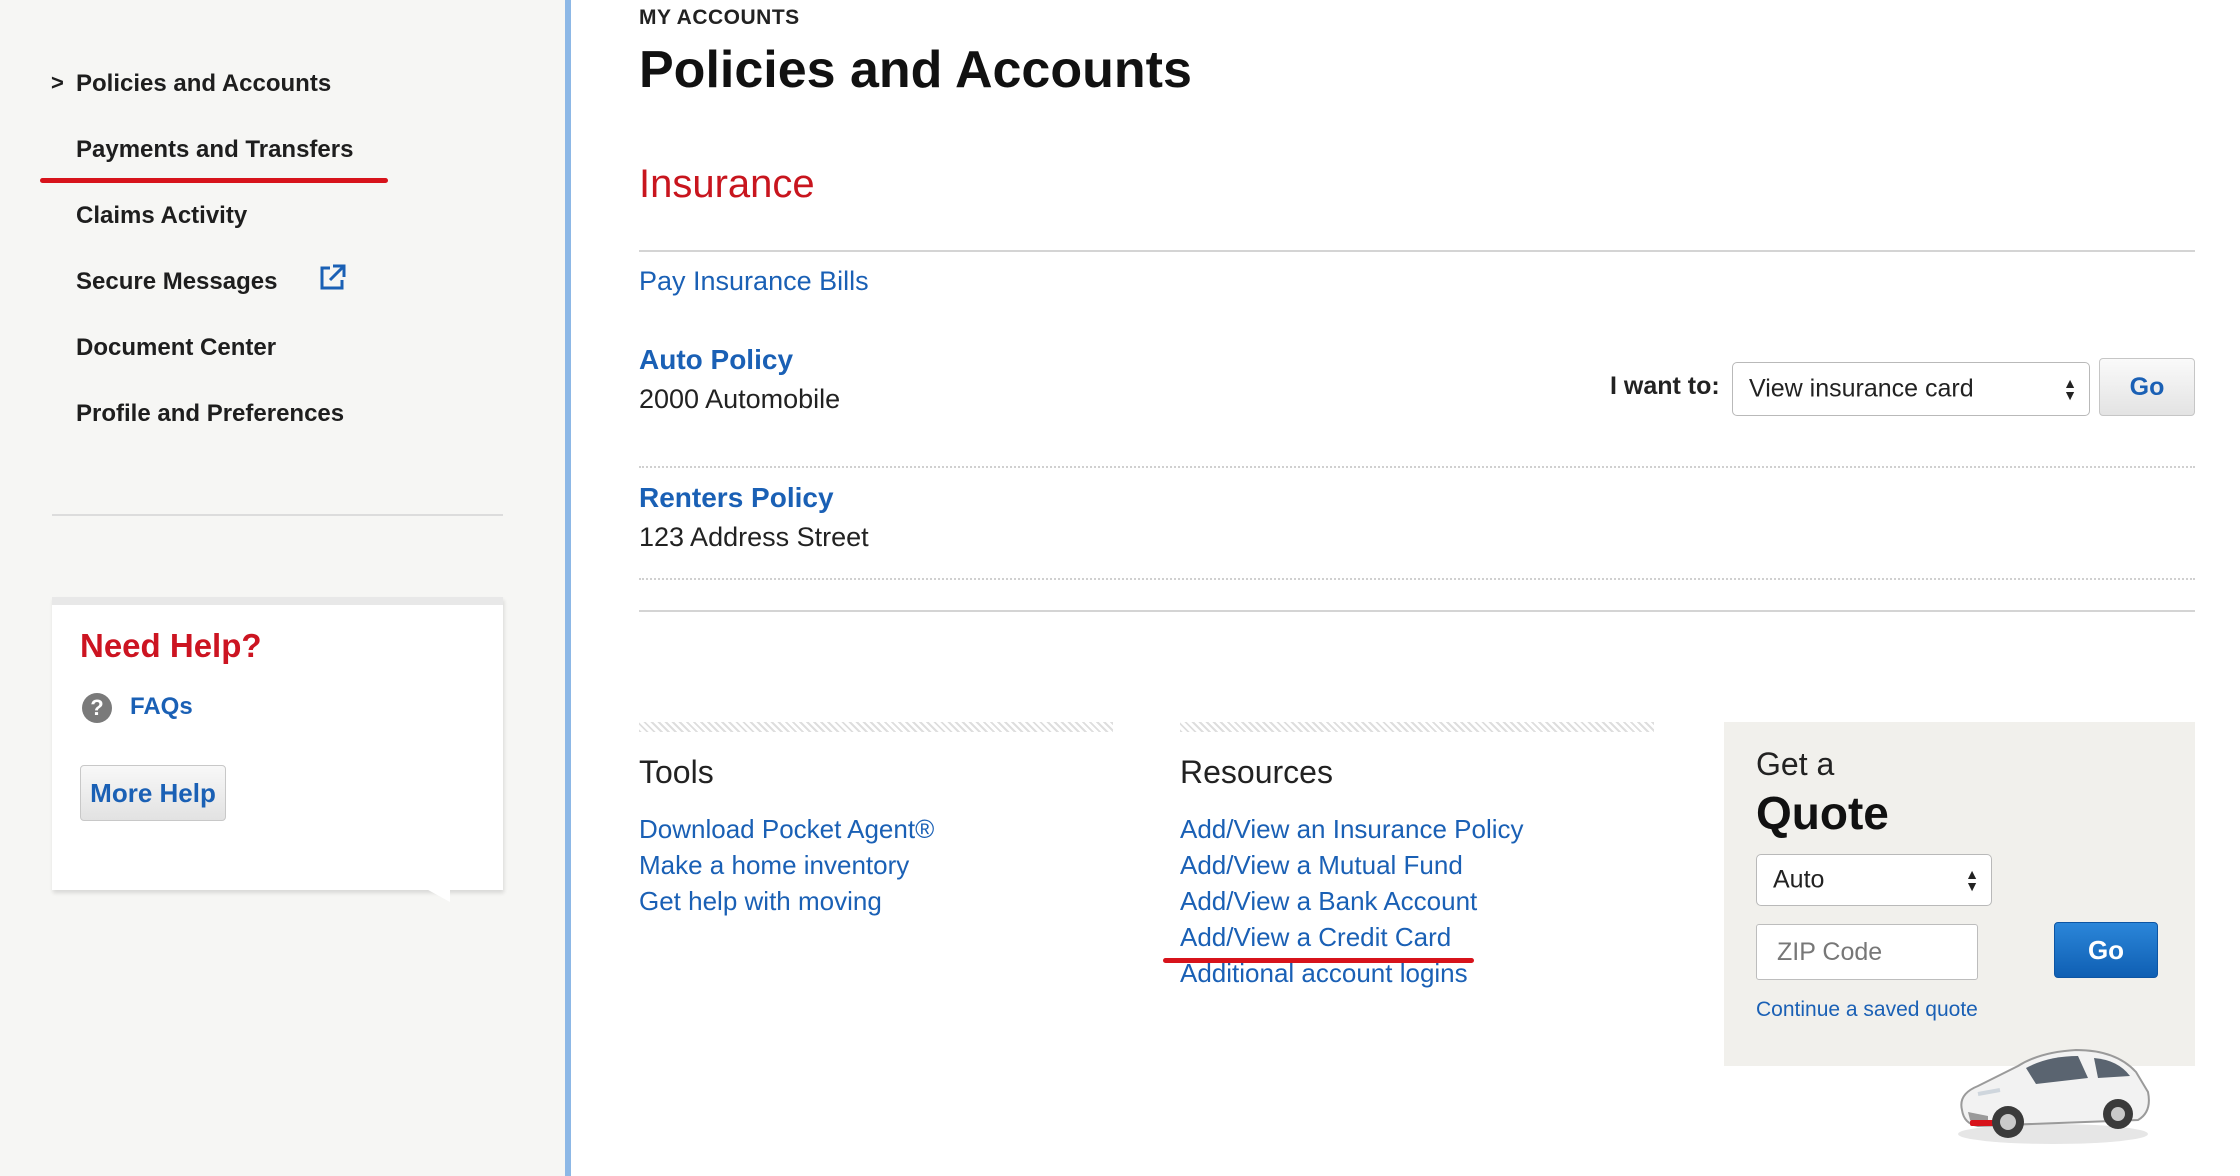  Describe the element at coordinates (676, 772) in the screenshot. I see `tools-title: Tools` at that location.